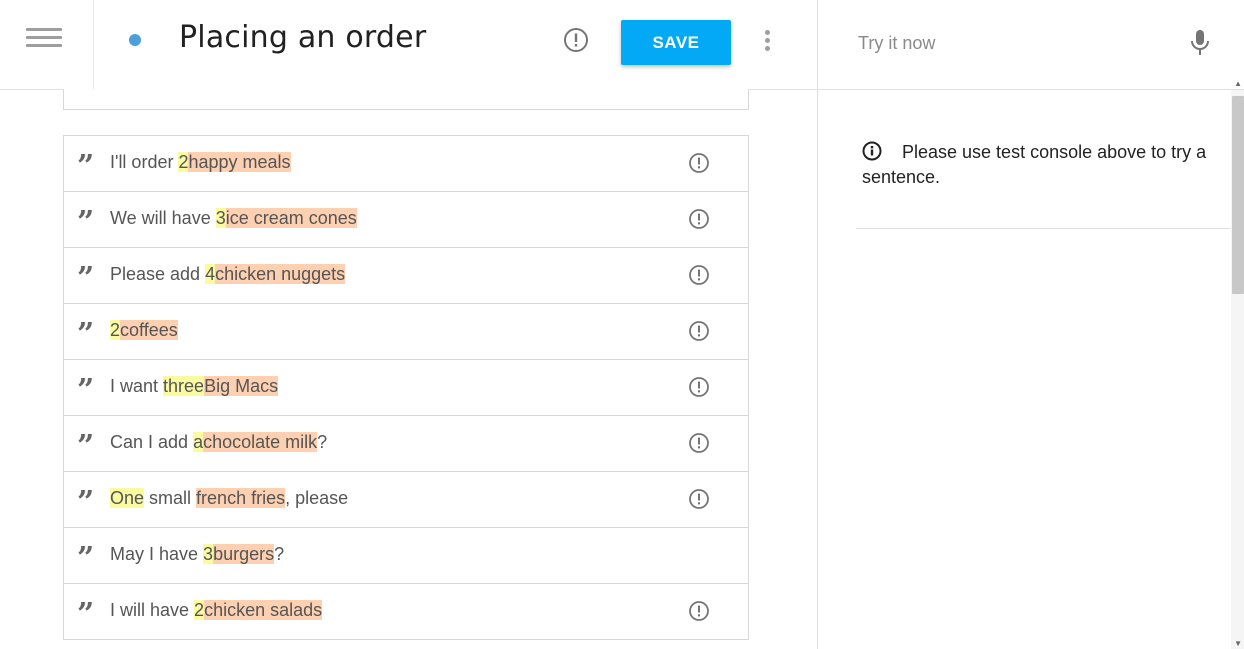  Describe the element at coordinates (406, 500) in the screenshot. I see `list-item: ” One small french fries, please` at that location.